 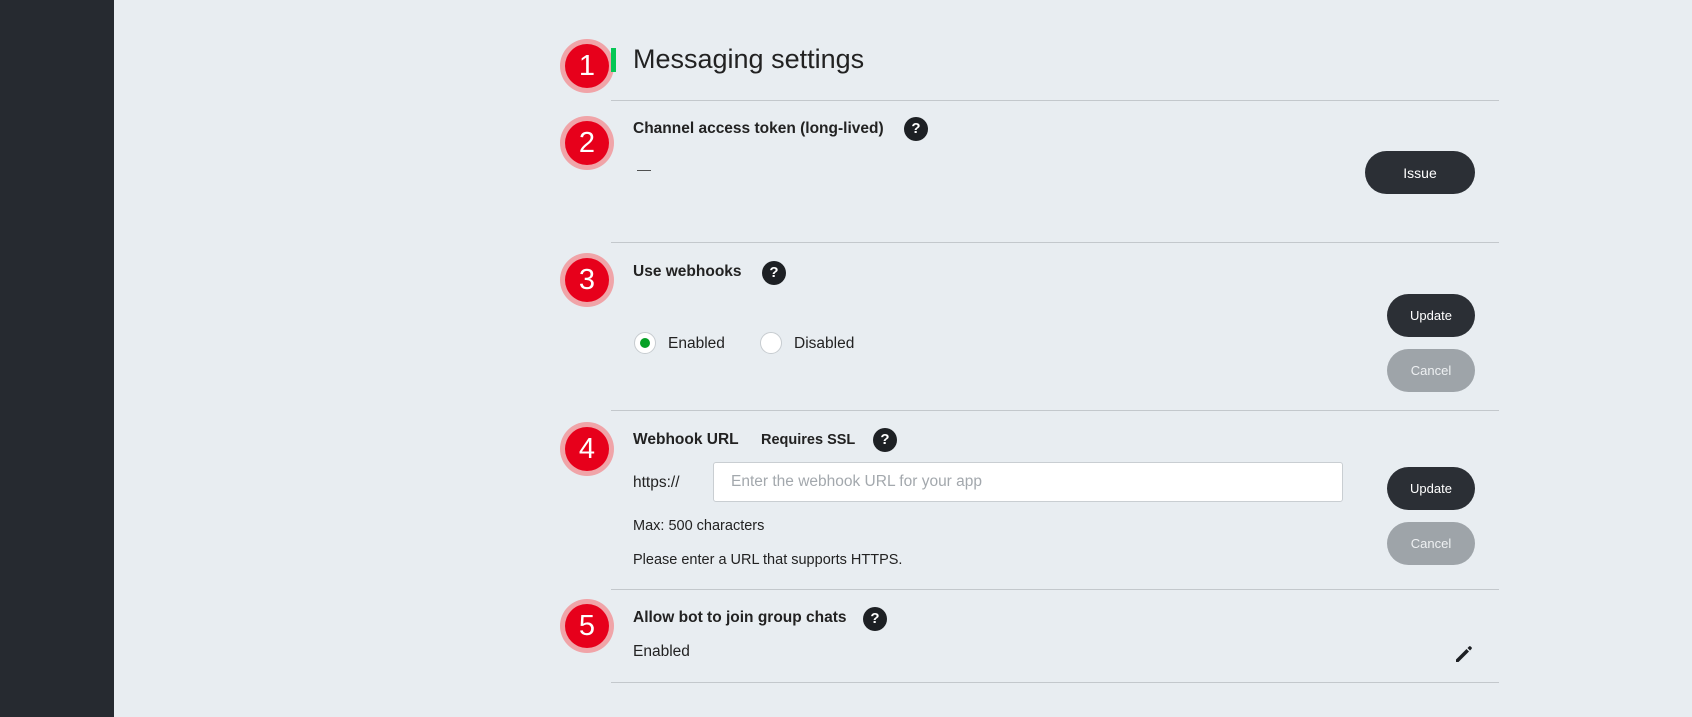 What do you see at coordinates (661, 651) in the screenshot?
I see `group-chats-value: Enabled` at bounding box center [661, 651].